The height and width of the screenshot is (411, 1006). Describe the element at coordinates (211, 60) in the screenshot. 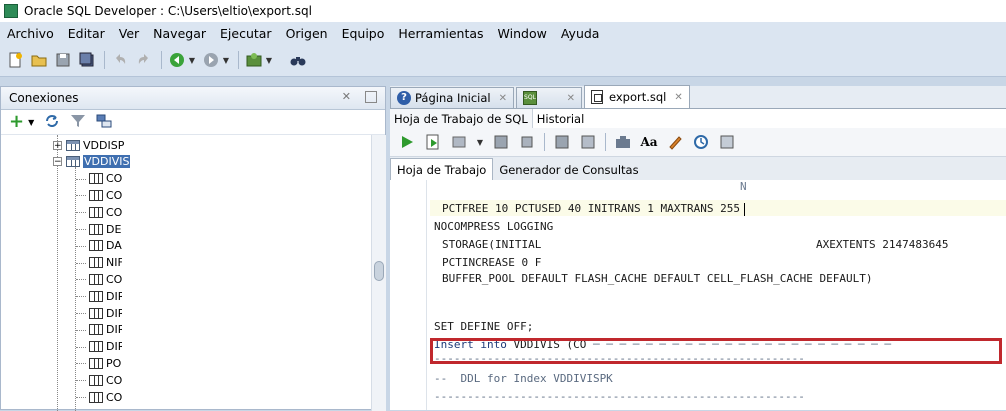

I see `forward-icon` at that location.